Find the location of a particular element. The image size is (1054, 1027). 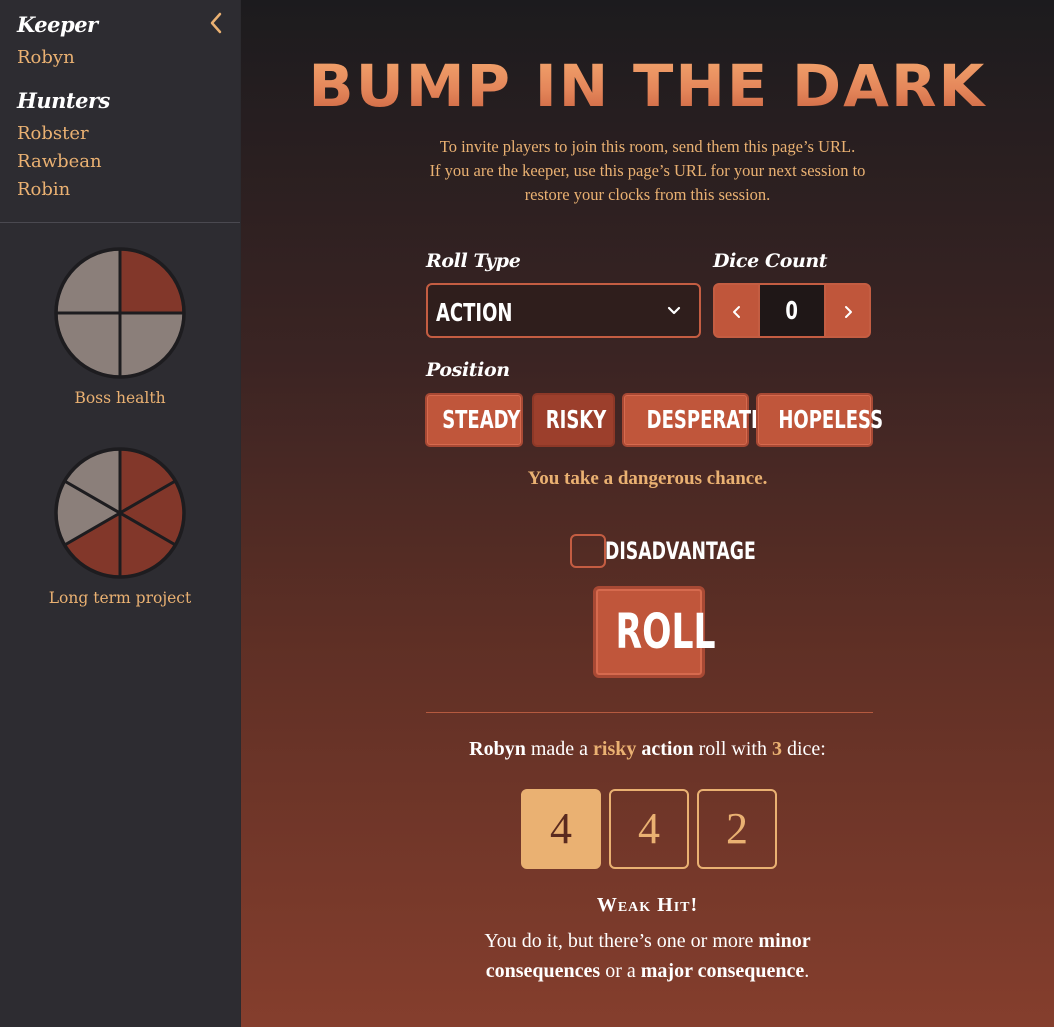

outcome-text: You do it, but there’s one or more is located at coordinates (619, 941).